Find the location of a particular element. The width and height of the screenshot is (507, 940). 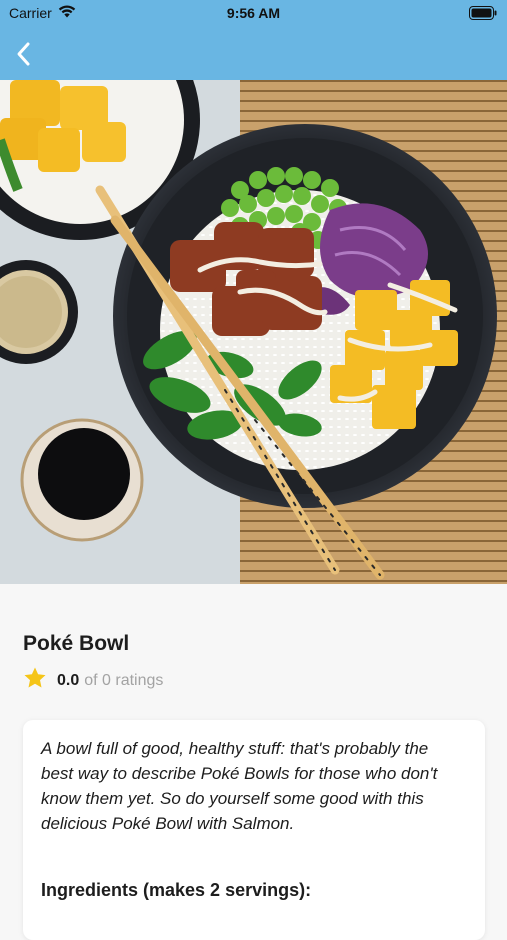

recipe-title: Poké Bowl is located at coordinates (76, 643).